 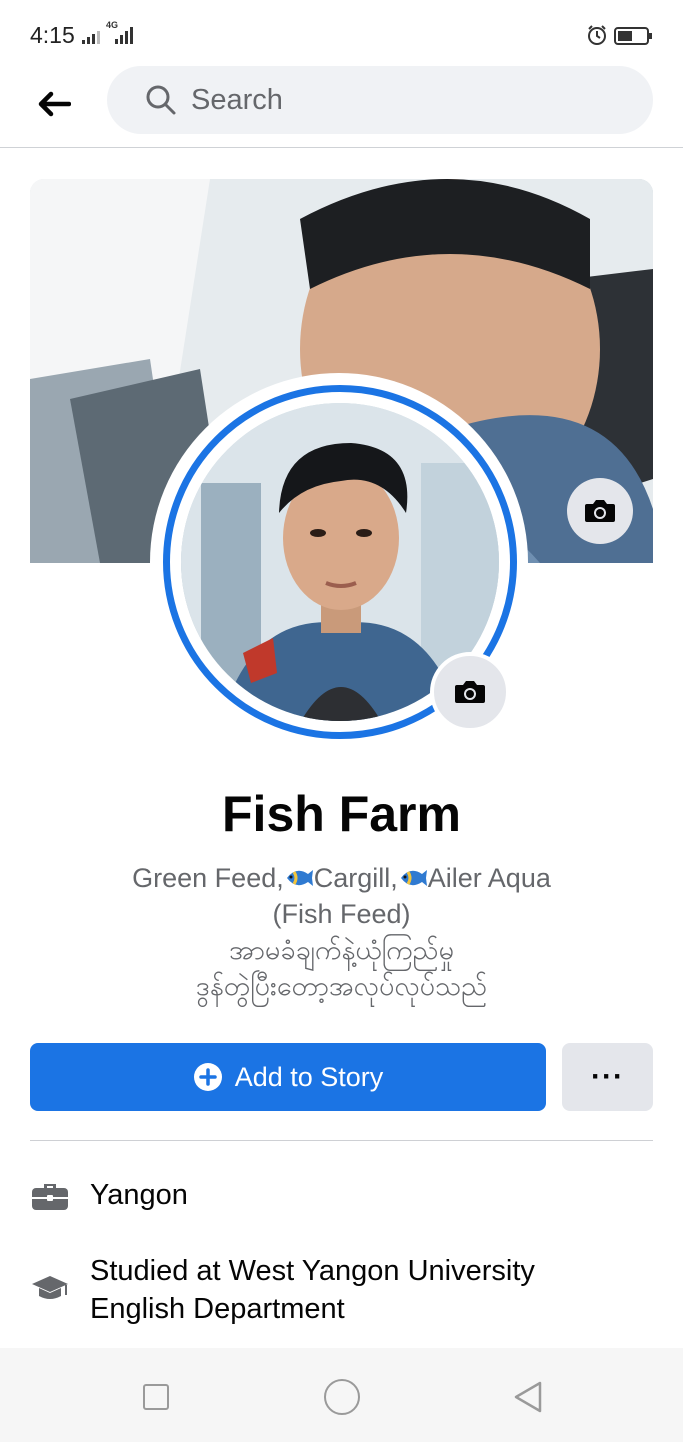 I want to click on bio-line-4: ဒွန်တွဲပြီးတော့အလုပ်လုပ်သည်, so click(x=341, y=986).